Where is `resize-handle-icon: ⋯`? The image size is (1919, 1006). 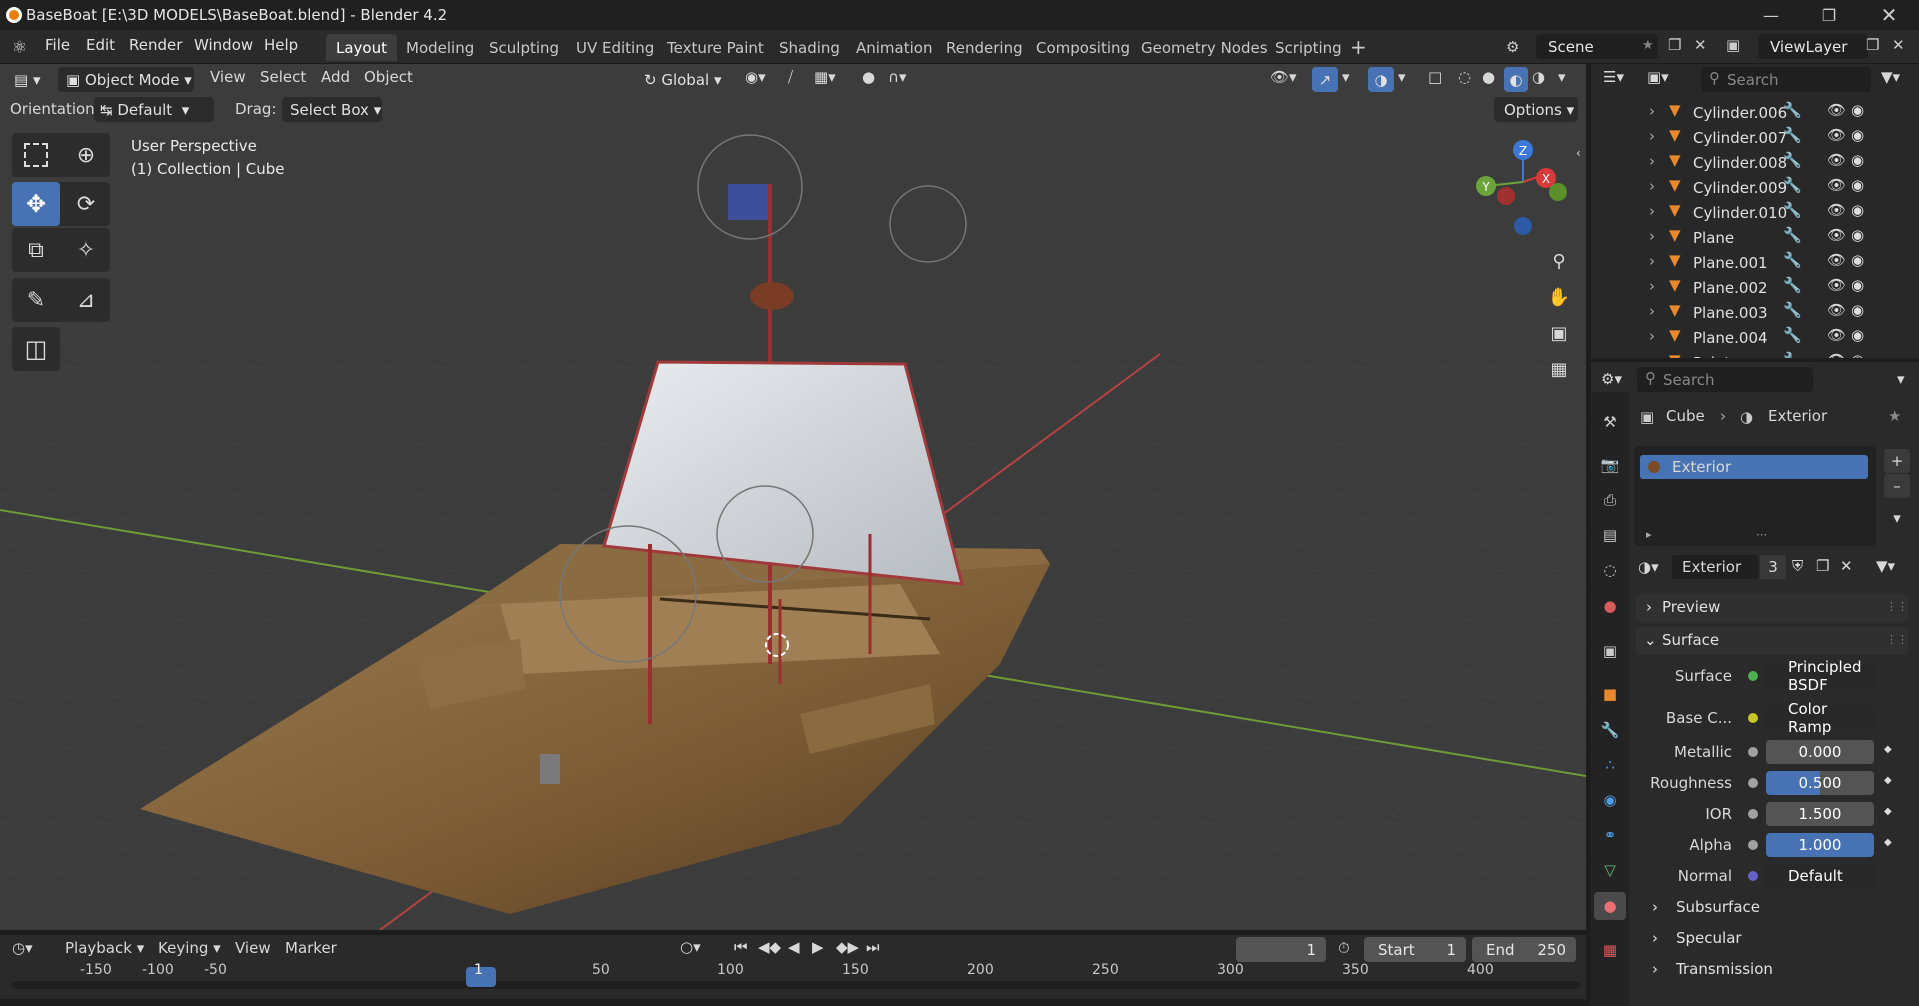 resize-handle-icon: ⋯ is located at coordinates (1761, 534).